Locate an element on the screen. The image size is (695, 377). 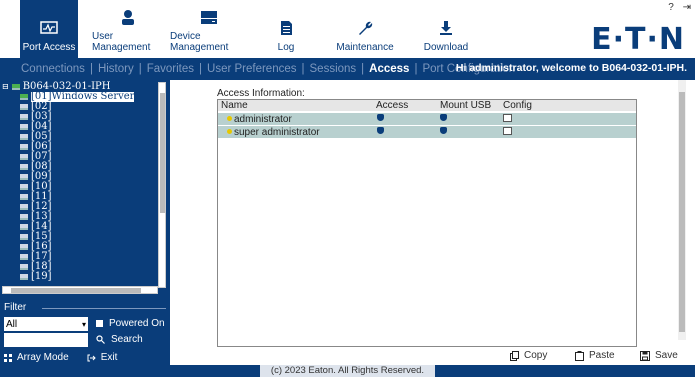
array-mode-button: Array Mode is located at coordinates (36, 357).